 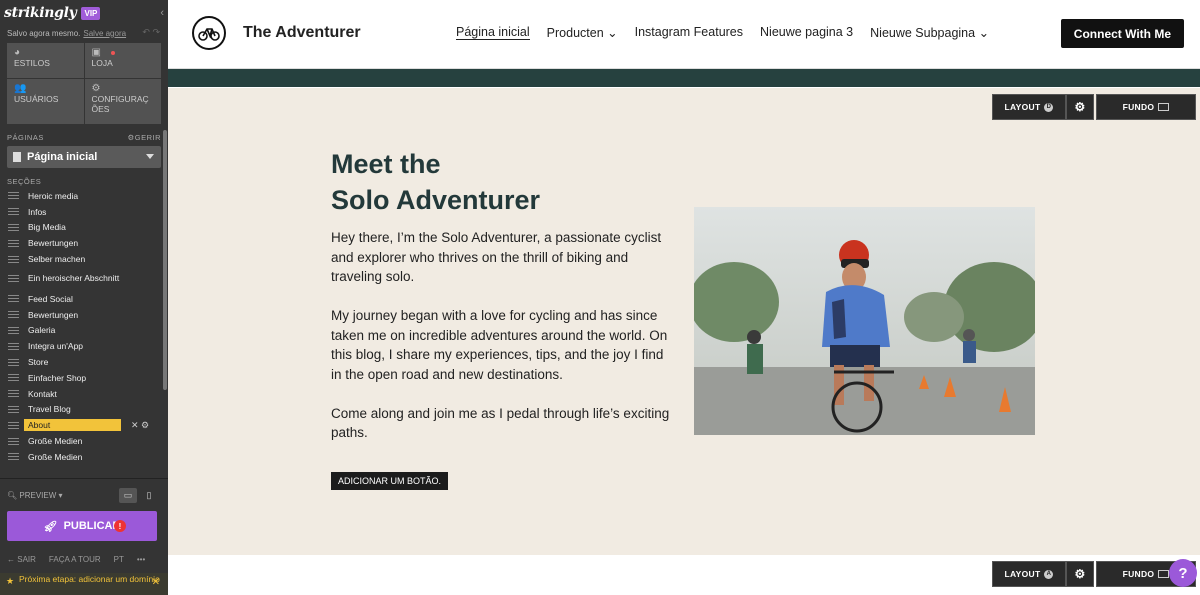 I want to click on settings-button: ⚙ CONFIGURAÇ ÕES, so click(x=122, y=101).